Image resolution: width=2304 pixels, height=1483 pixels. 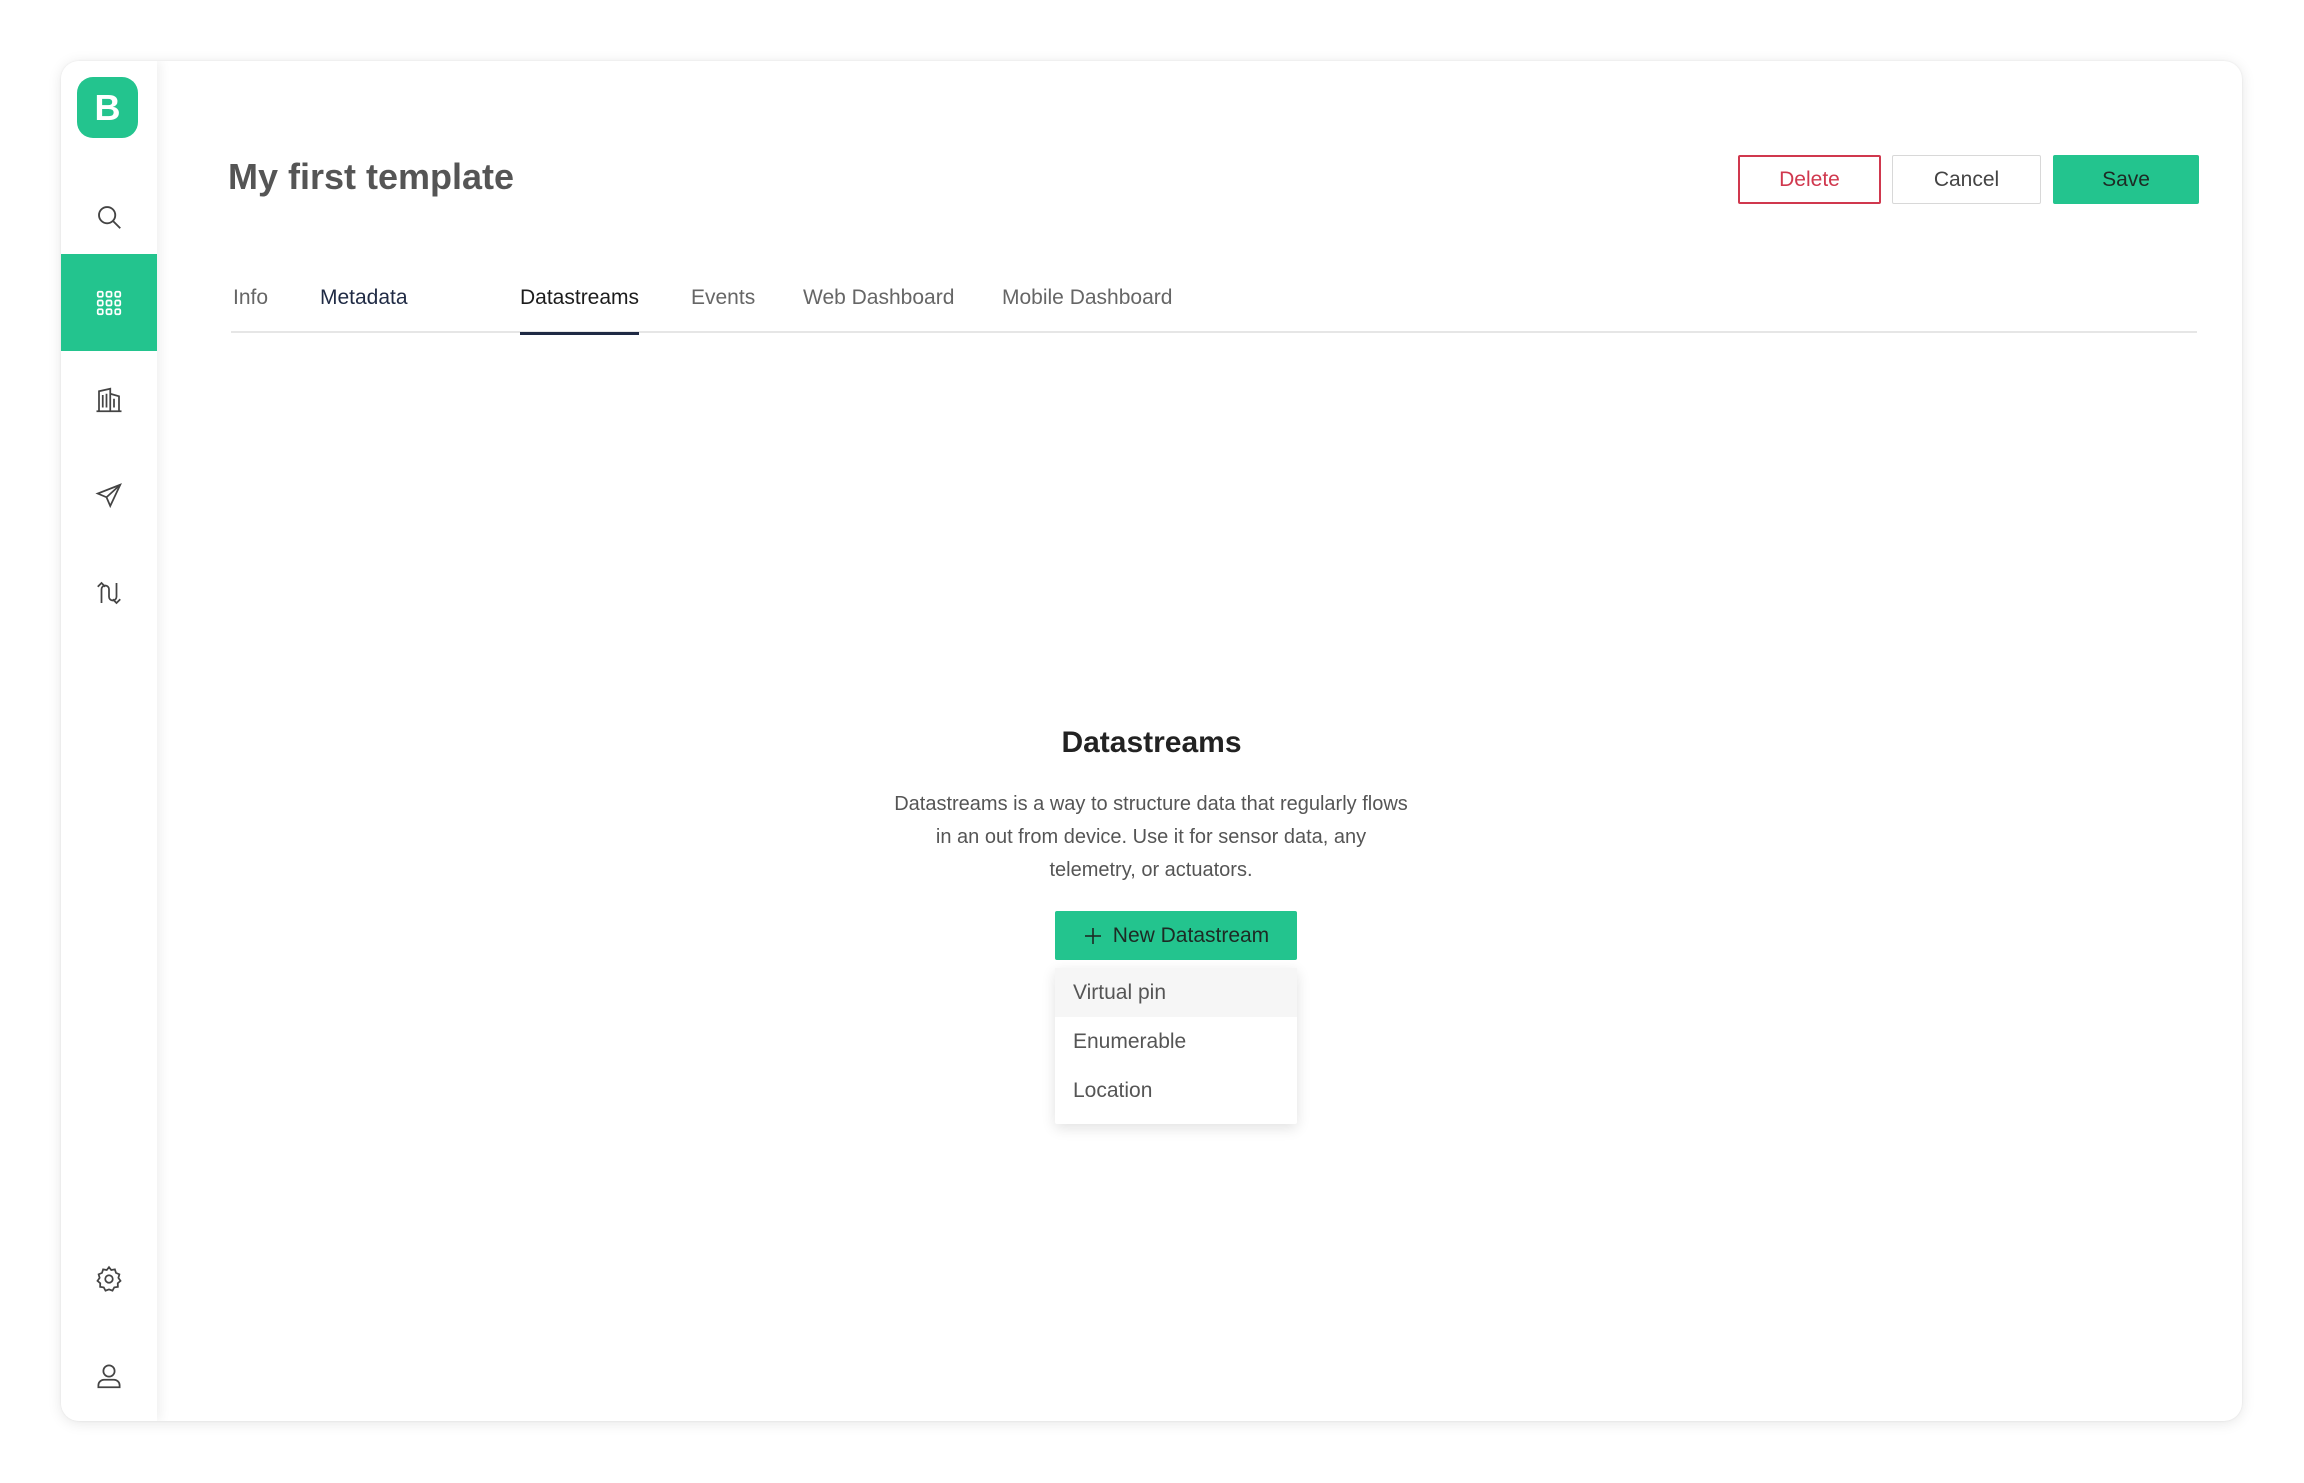 I want to click on search-icon, so click(x=109, y=217).